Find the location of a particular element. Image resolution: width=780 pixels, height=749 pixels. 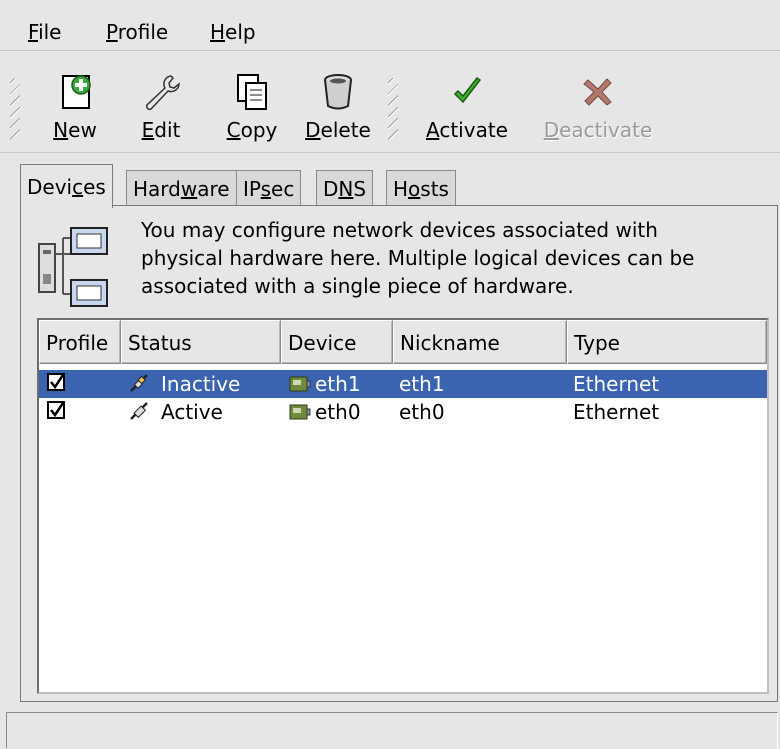

x-icon is located at coordinates (597, 92).